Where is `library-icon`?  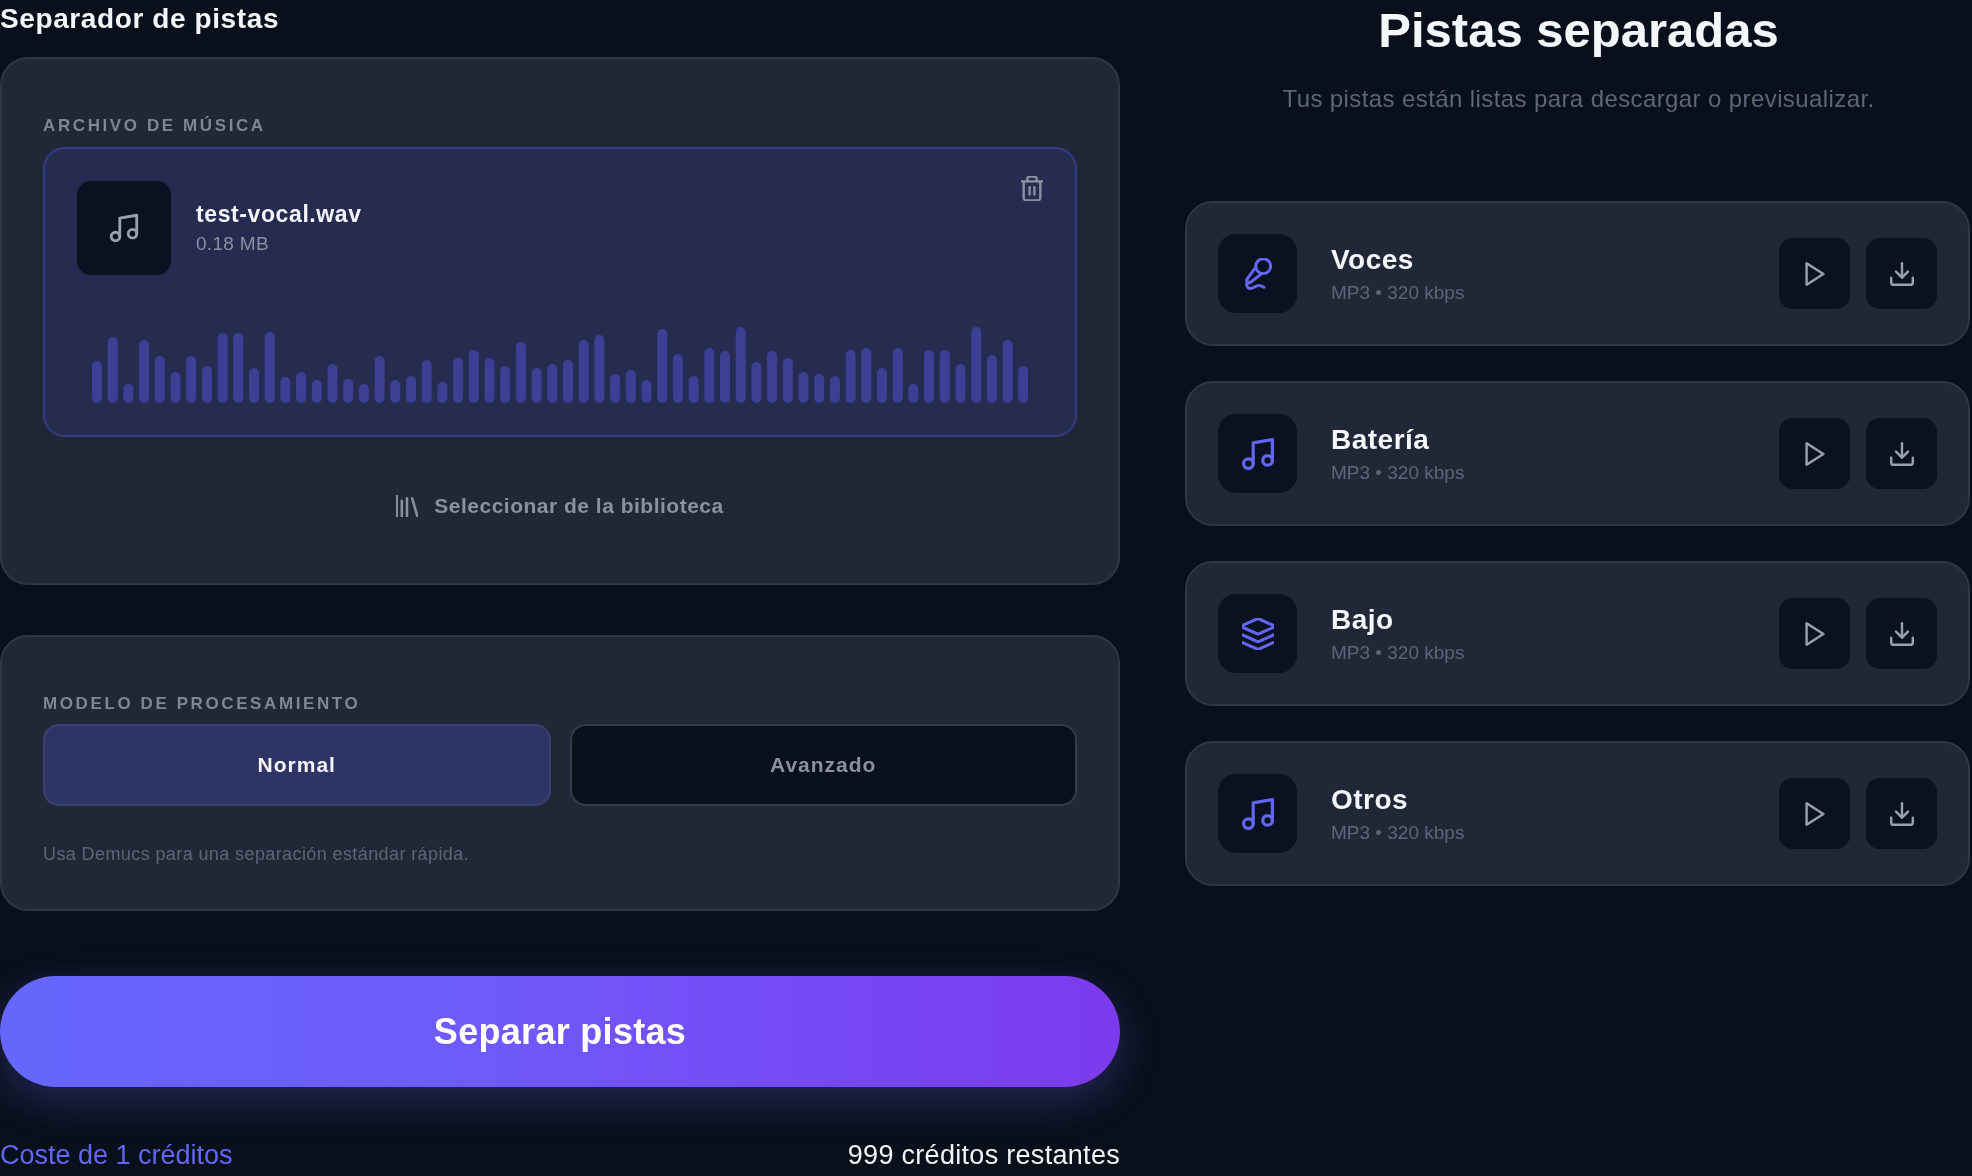
library-icon is located at coordinates (407, 506).